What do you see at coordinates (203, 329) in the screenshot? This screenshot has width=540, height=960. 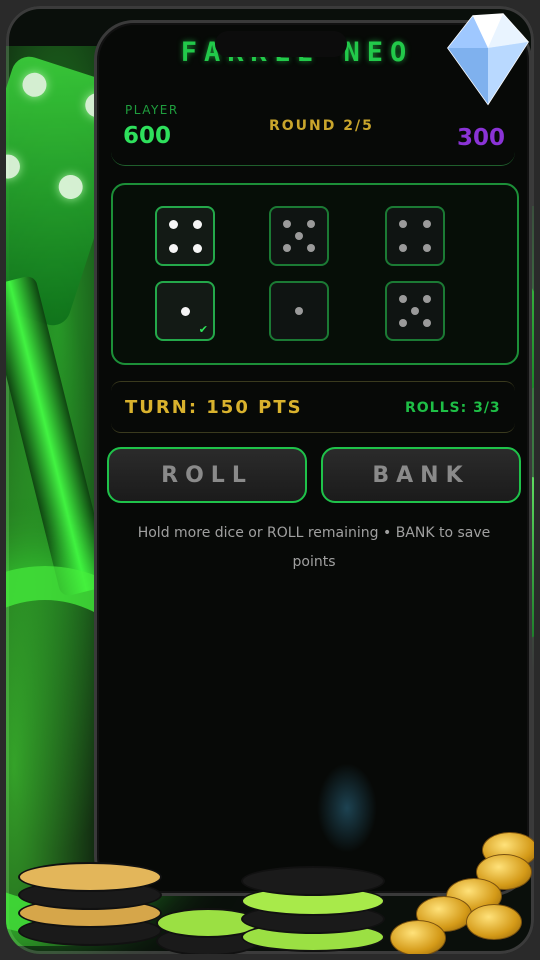 I see `check-icon: ✔` at bounding box center [203, 329].